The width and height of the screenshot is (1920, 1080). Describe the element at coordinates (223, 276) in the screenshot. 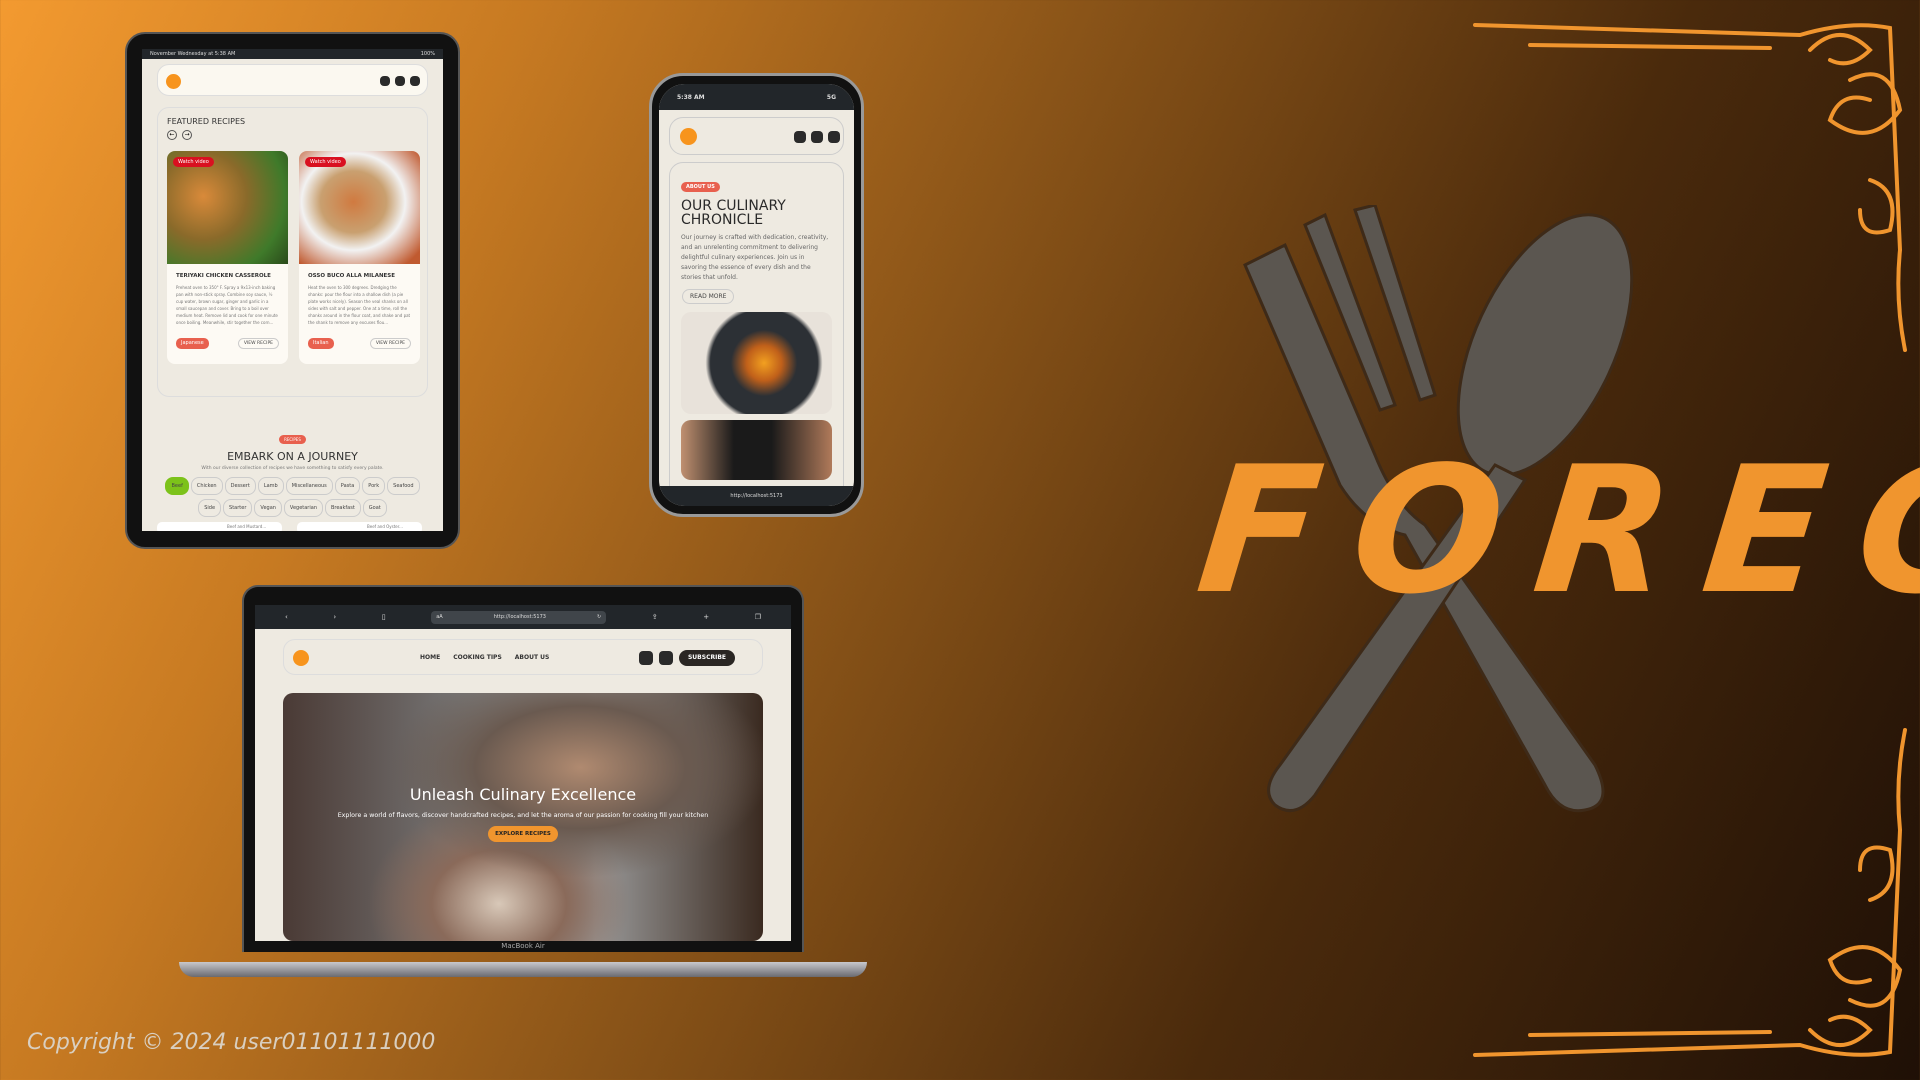

I see `recipe-title: TERIYAKI CHICKEN CASSEROLE` at that location.